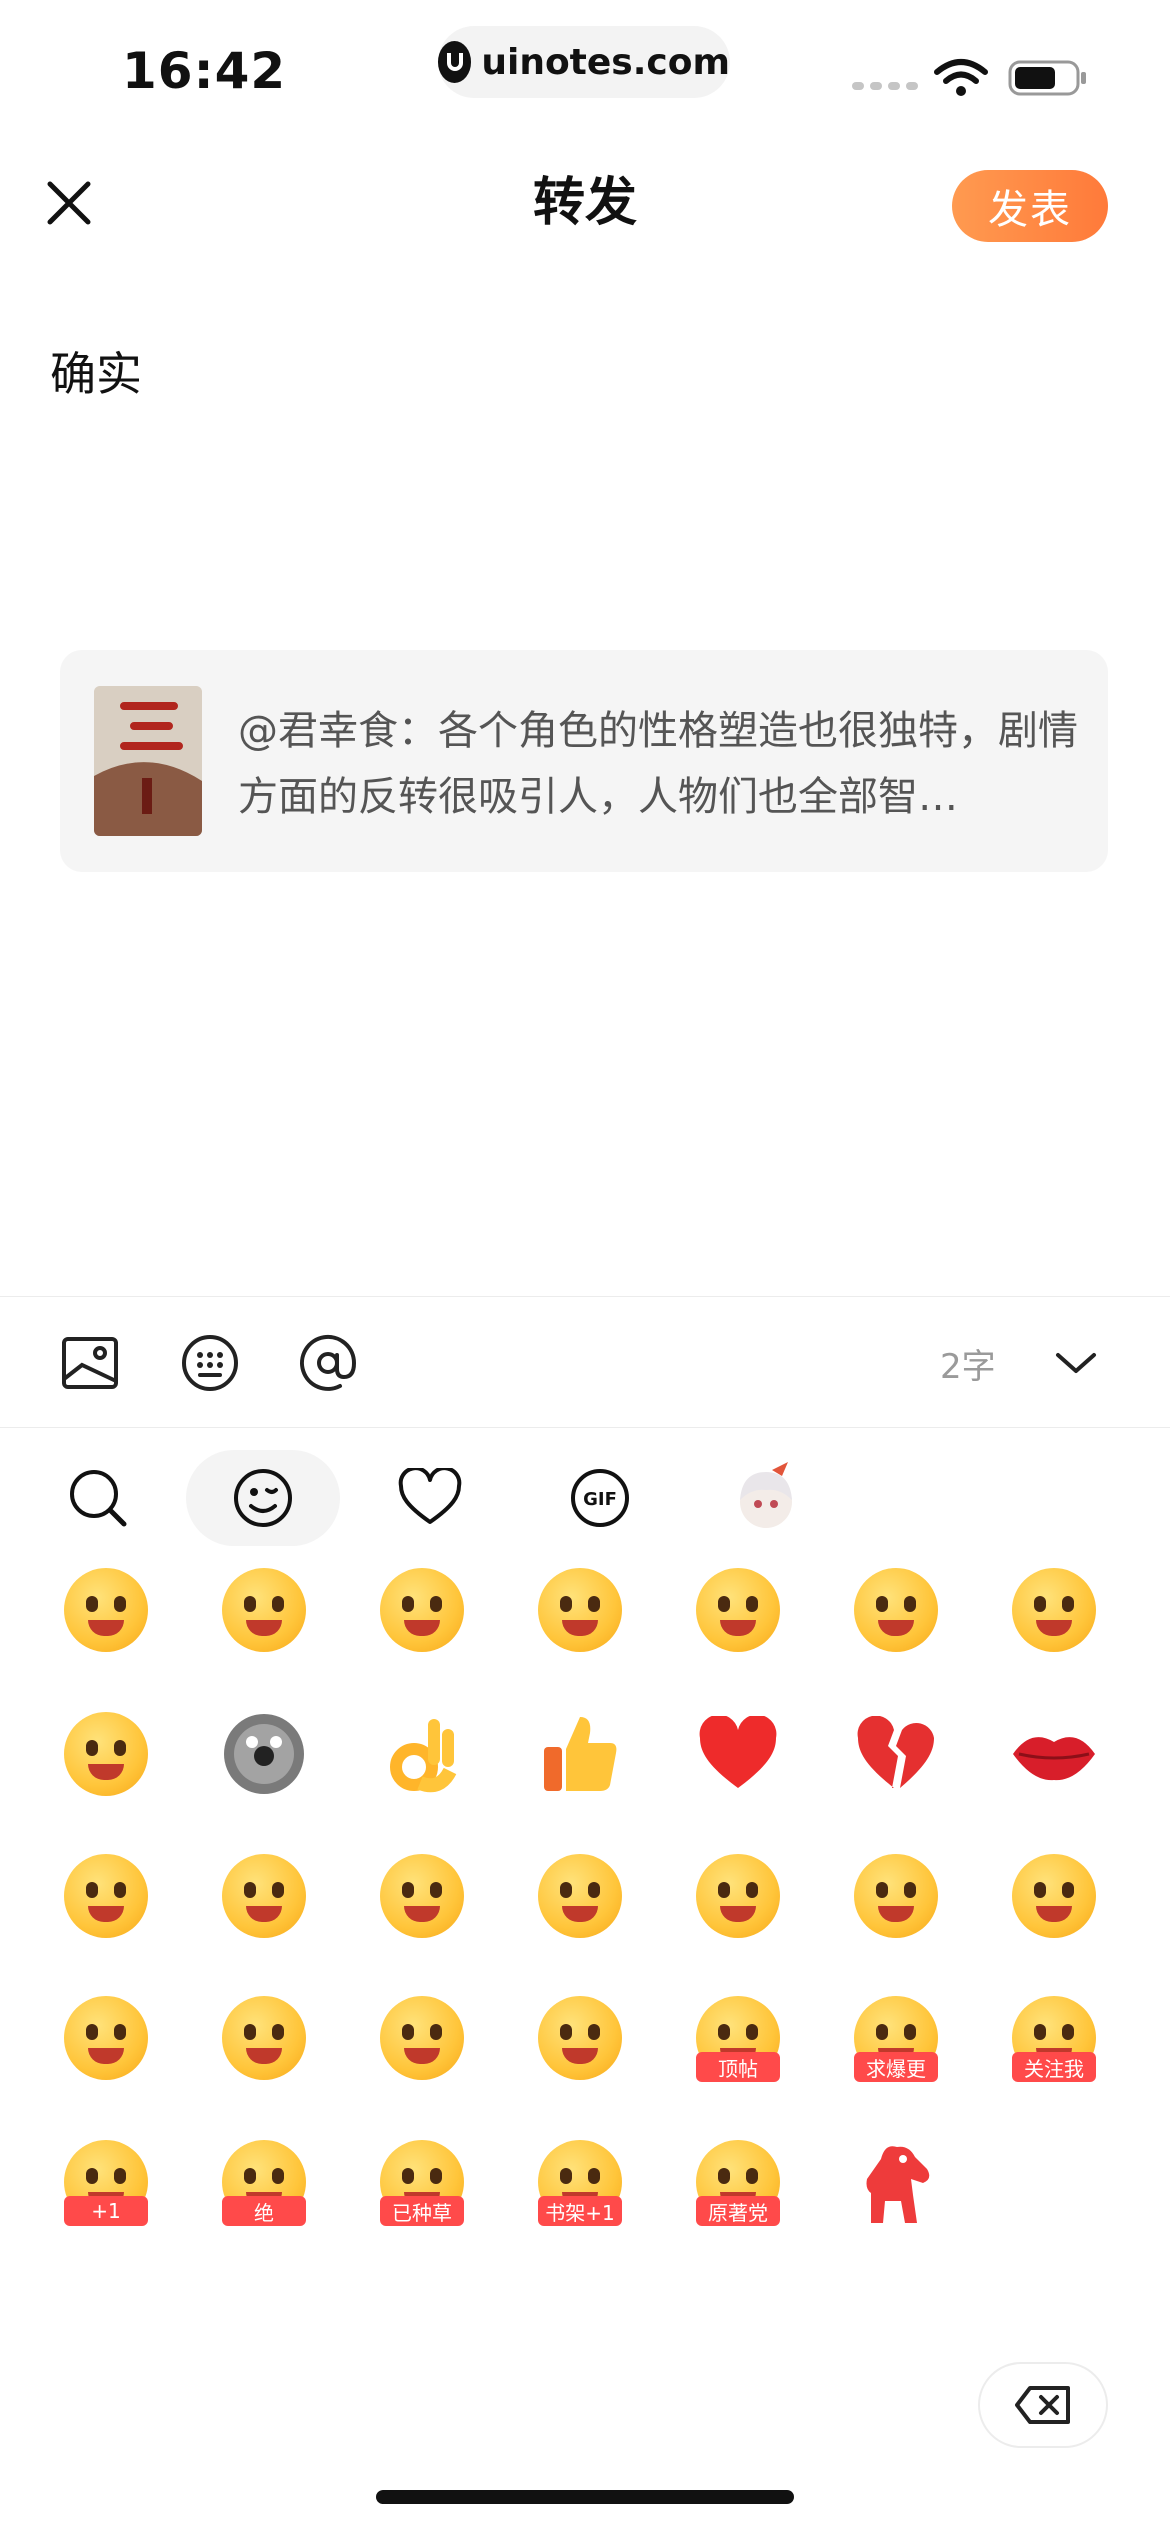 The image size is (1170, 2532). I want to click on heart-eyes-emoji, so click(264, 1610).